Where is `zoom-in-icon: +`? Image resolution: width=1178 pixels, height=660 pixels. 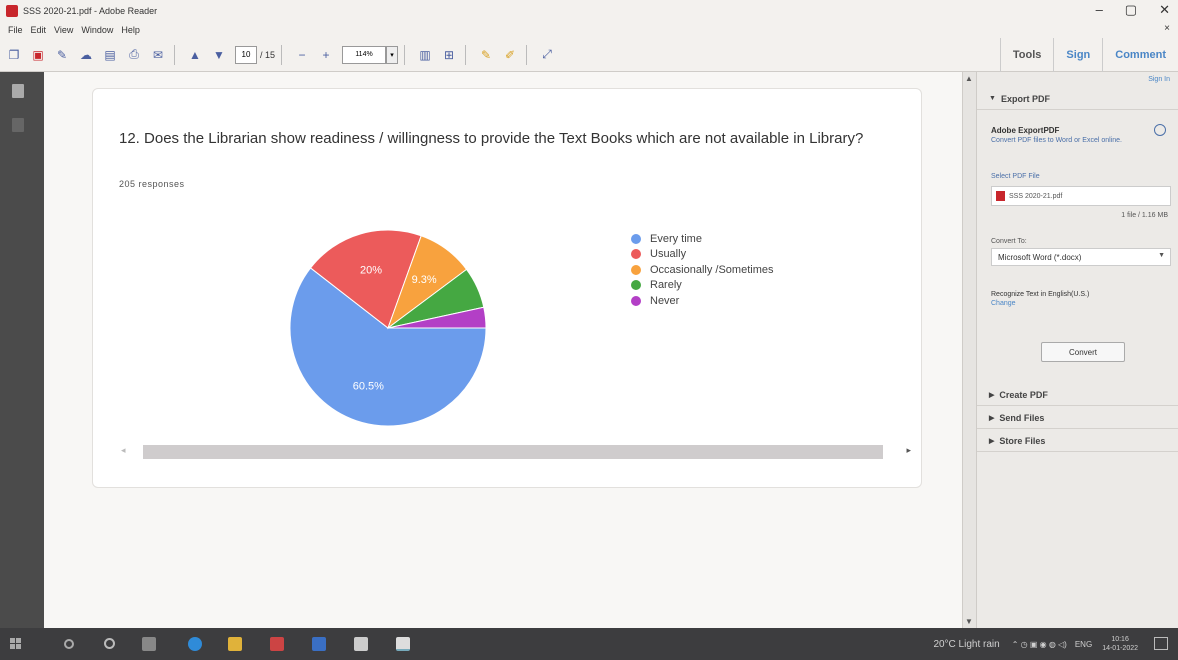
zoom-in-icon: + is located at coordinates (326, 55).